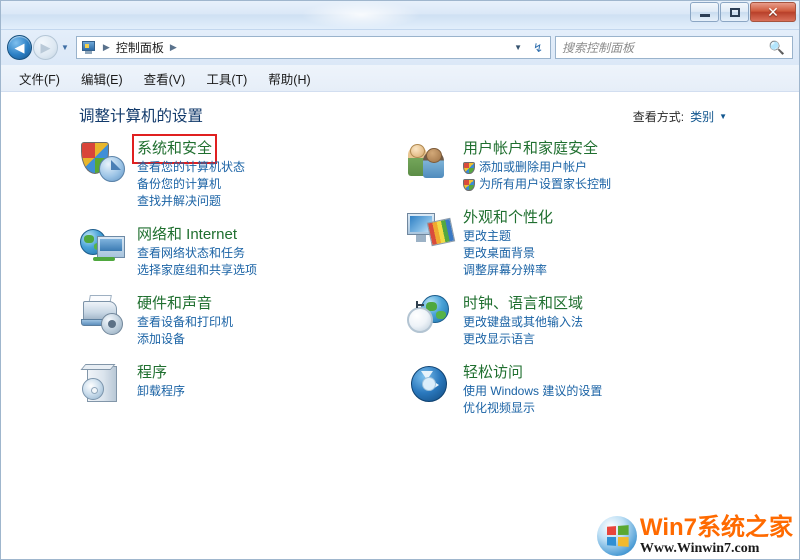 This screenshot has width=800, height=560. I want to click on breadcrumb-item-control-panel: 控制面板, so click(140, 47).